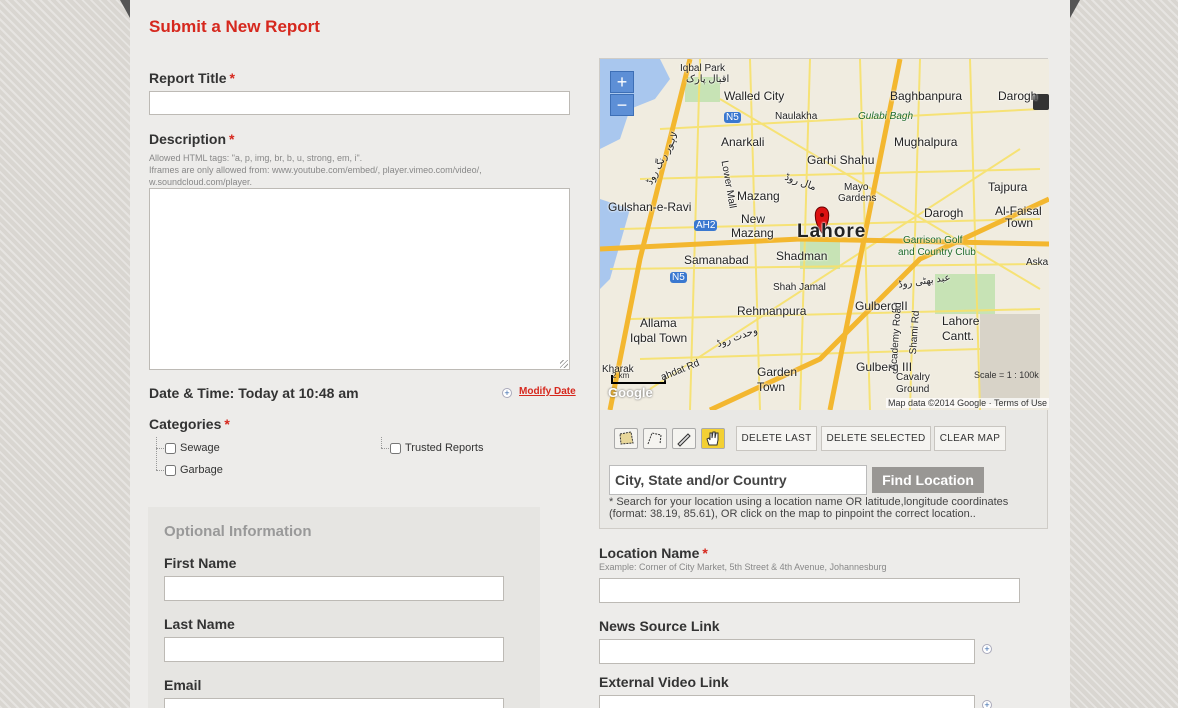 Image resolution: width=1178 pixels, height=708 pixels. What do you see at coordinates (1075, 9) in the screenshot?
I see `ribbon-right-corner` at bounding box center [1075, 9].